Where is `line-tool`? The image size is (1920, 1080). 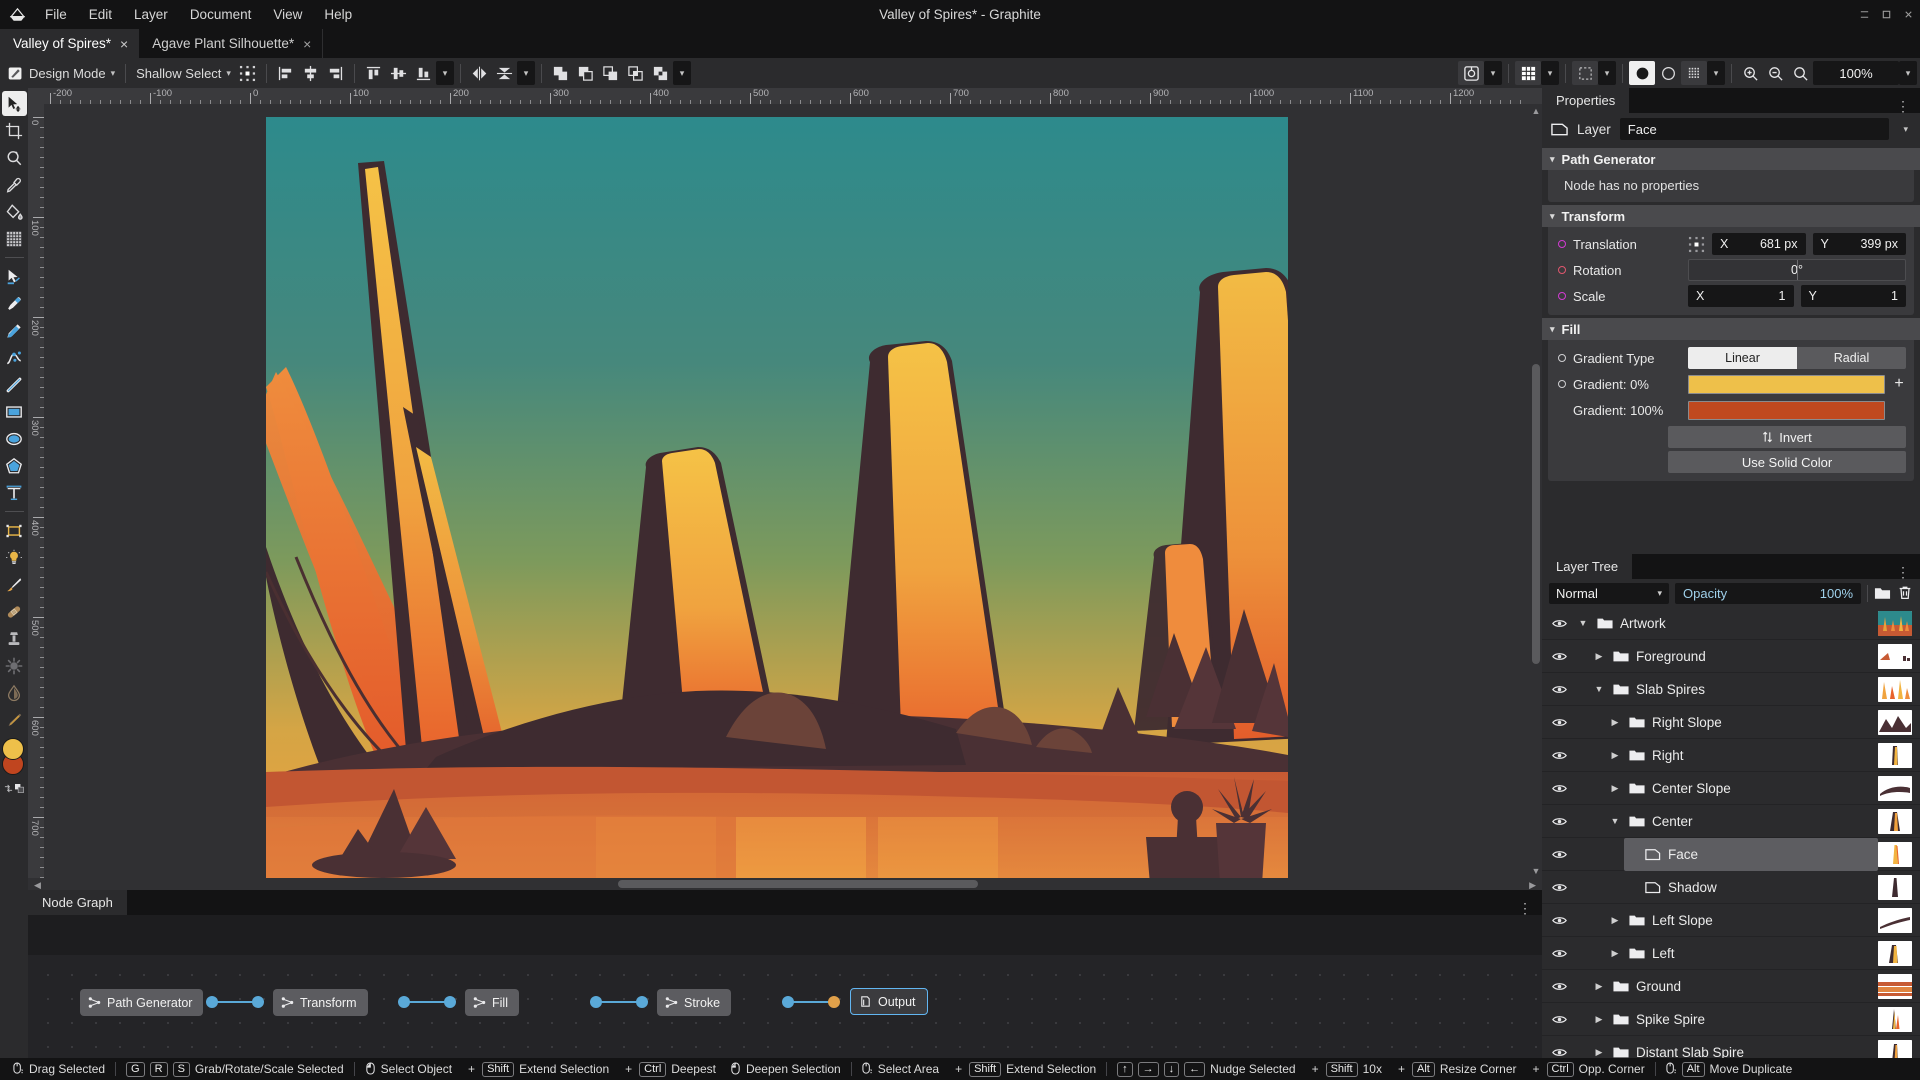
line-tool is located at coordinates (14, 384).